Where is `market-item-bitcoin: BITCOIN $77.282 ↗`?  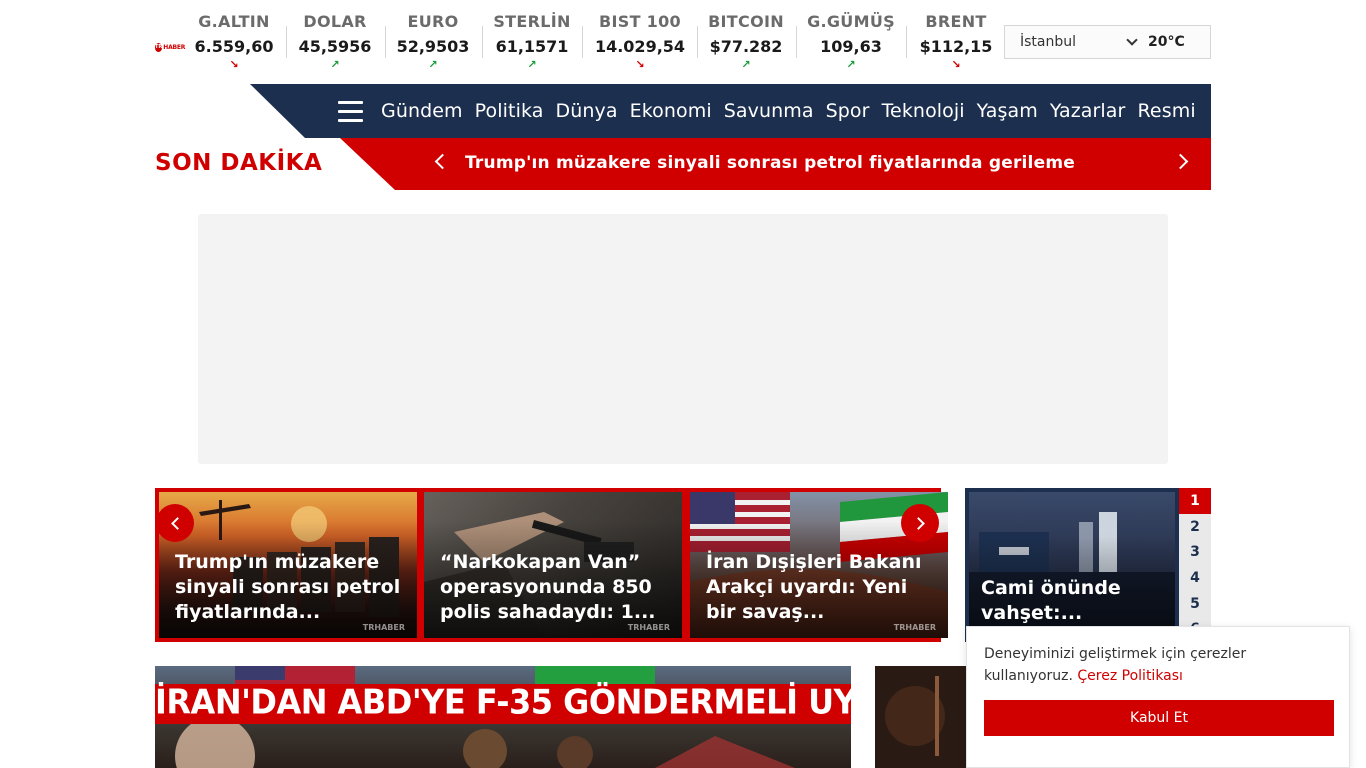 market-item-bitcoin: BITCOIN $77.282 ↗ is located at coordinates (746, 42).